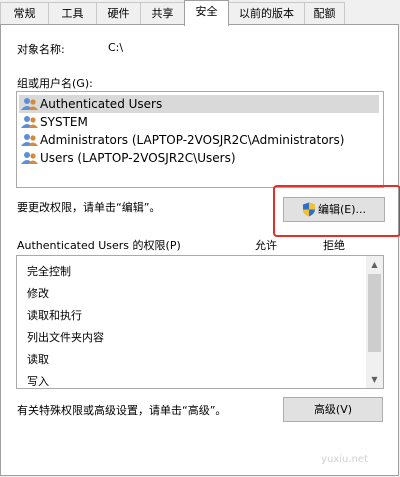 The width and height of the screenshot is (400, 477). I want to click on tab-quota: 配额, so click(324, 13).